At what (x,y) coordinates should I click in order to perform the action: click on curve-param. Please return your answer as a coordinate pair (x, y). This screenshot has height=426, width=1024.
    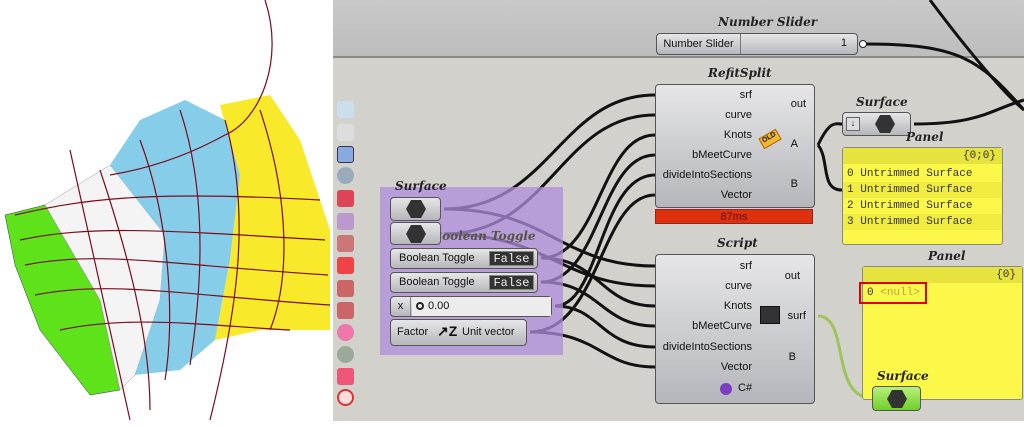
    Looking at the image, I should click on (415, 233).